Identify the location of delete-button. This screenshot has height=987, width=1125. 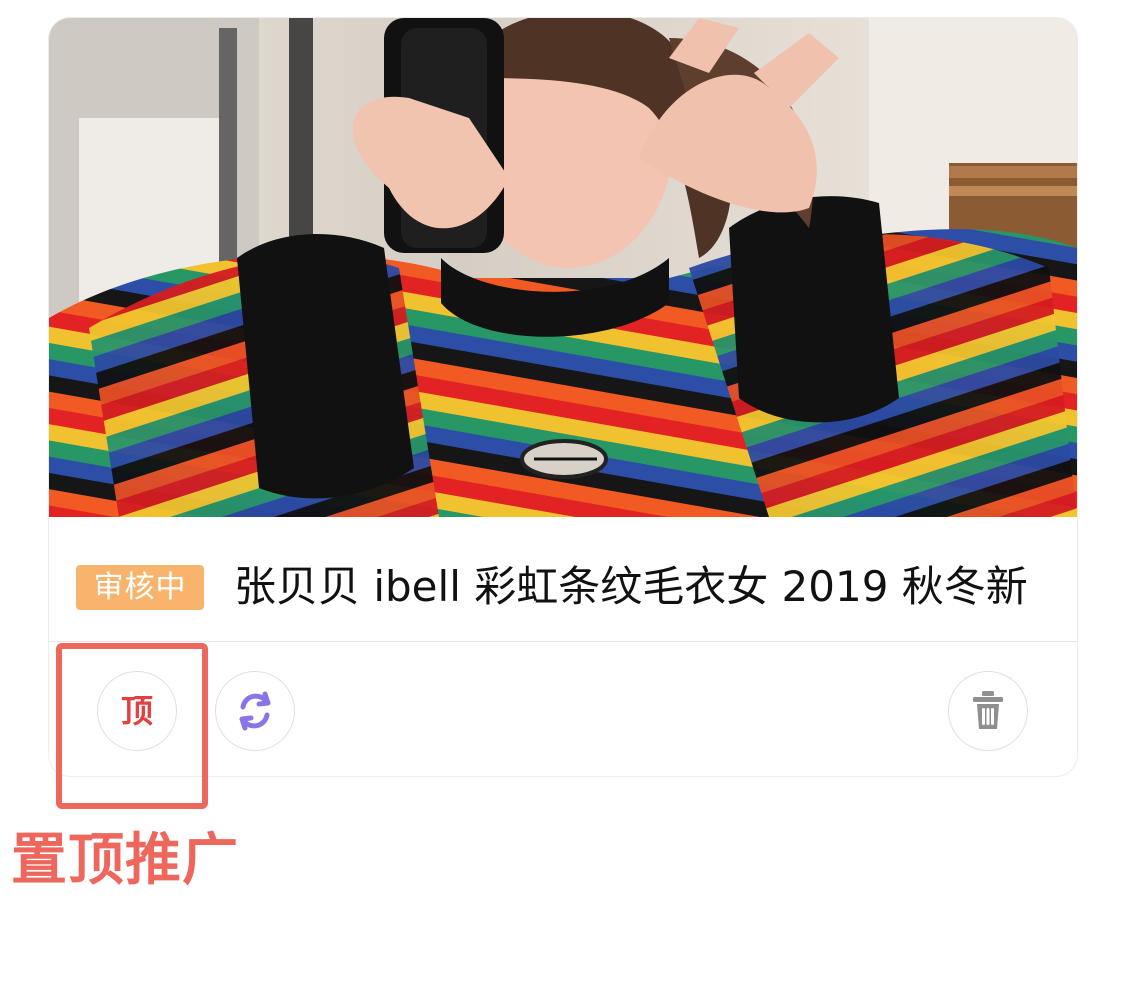
(988, 711).